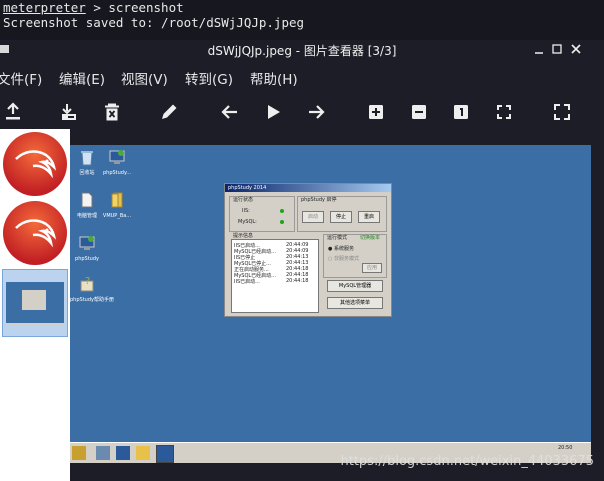 The height and width of the screenshot is (481, 604). I want to click on zoom-in-icon, so click(376, 112).